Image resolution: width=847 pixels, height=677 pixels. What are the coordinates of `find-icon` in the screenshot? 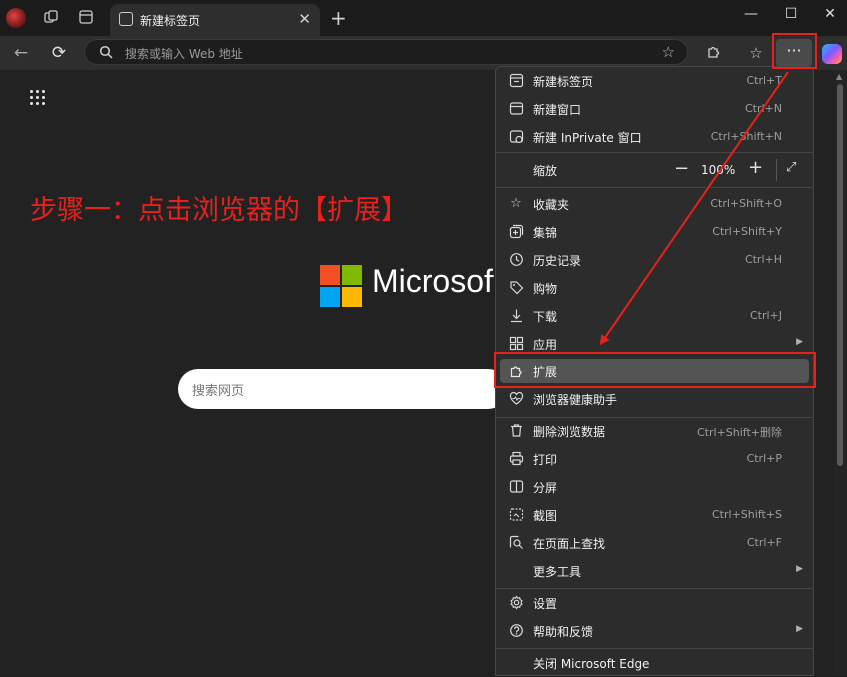 It's located at (516, 543).